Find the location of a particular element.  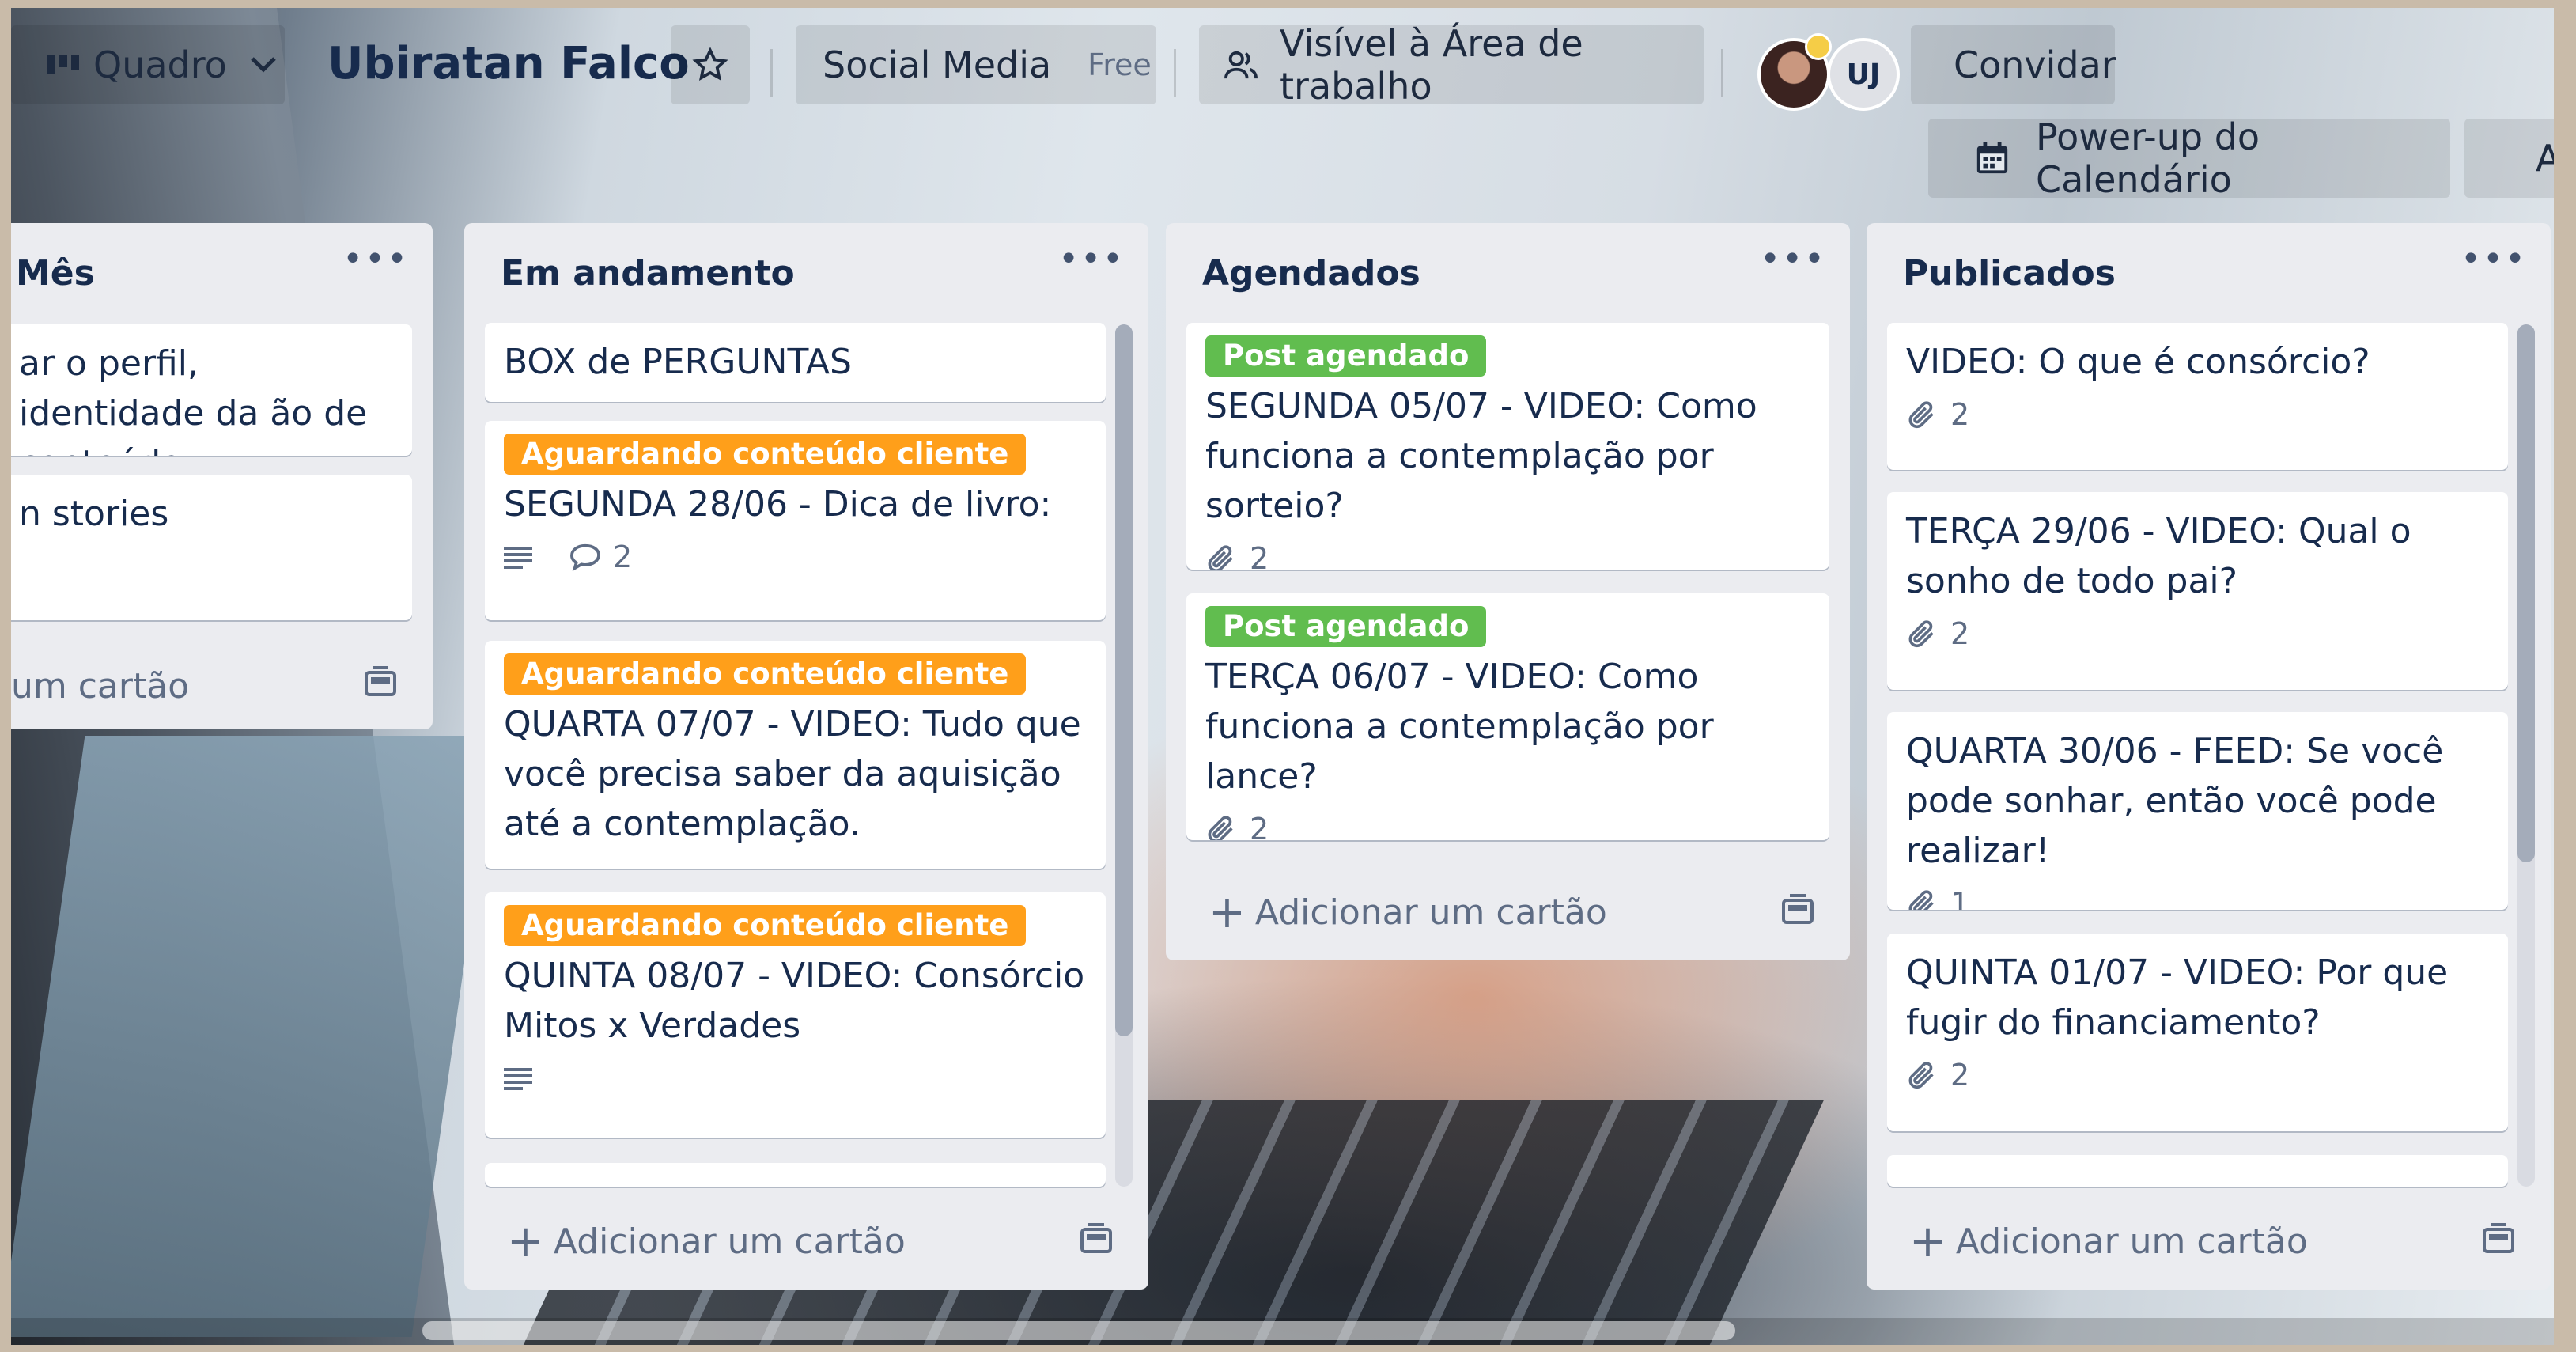

add-card-button: um cartão is located at coordinates (100, 686).